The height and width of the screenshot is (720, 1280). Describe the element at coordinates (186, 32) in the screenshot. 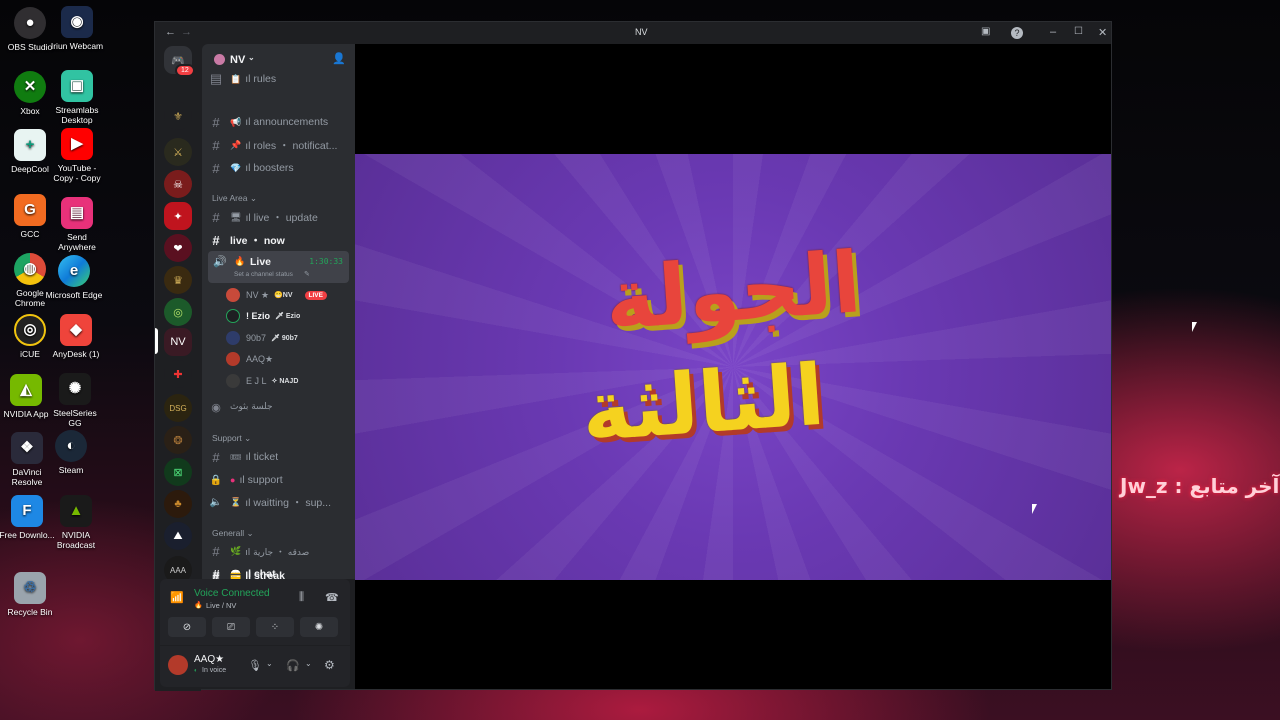

I see `forward-arrow-icon: →` at that location.